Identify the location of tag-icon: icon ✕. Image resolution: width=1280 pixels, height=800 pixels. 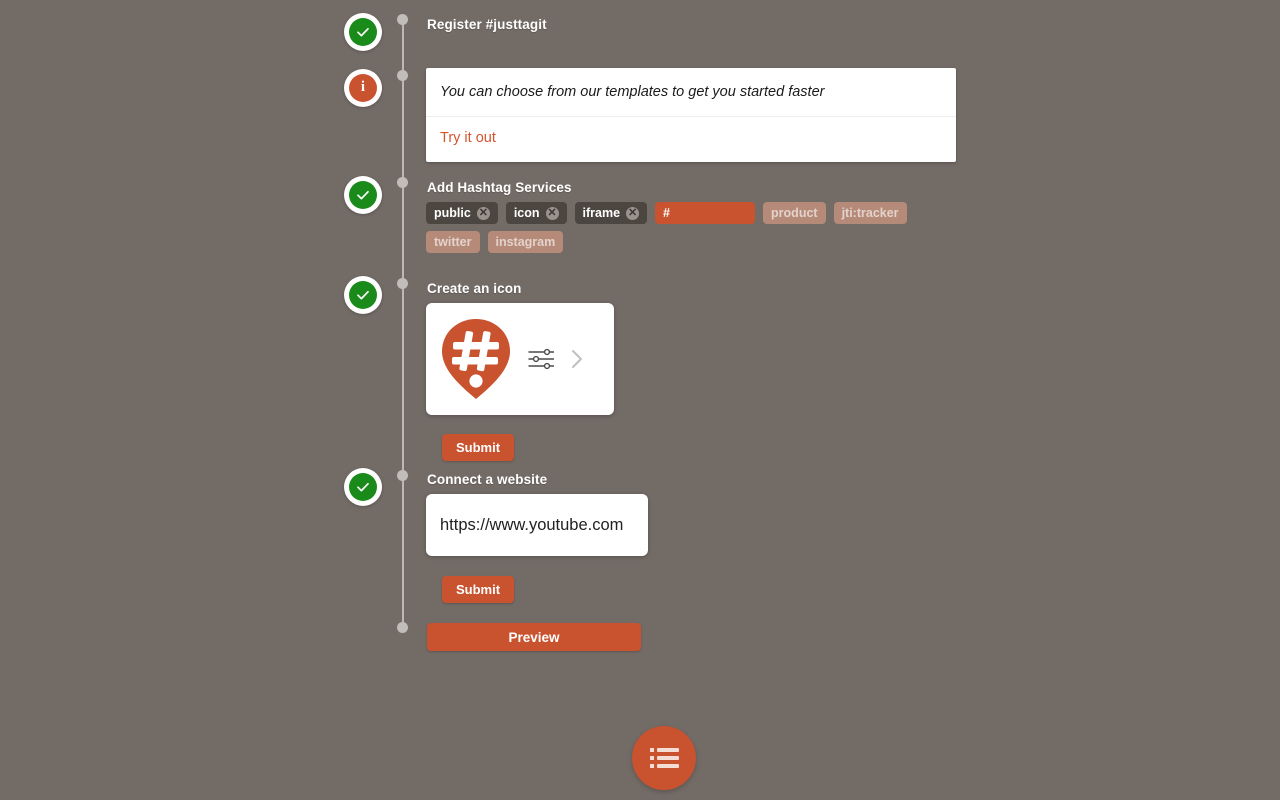
(536, 213).